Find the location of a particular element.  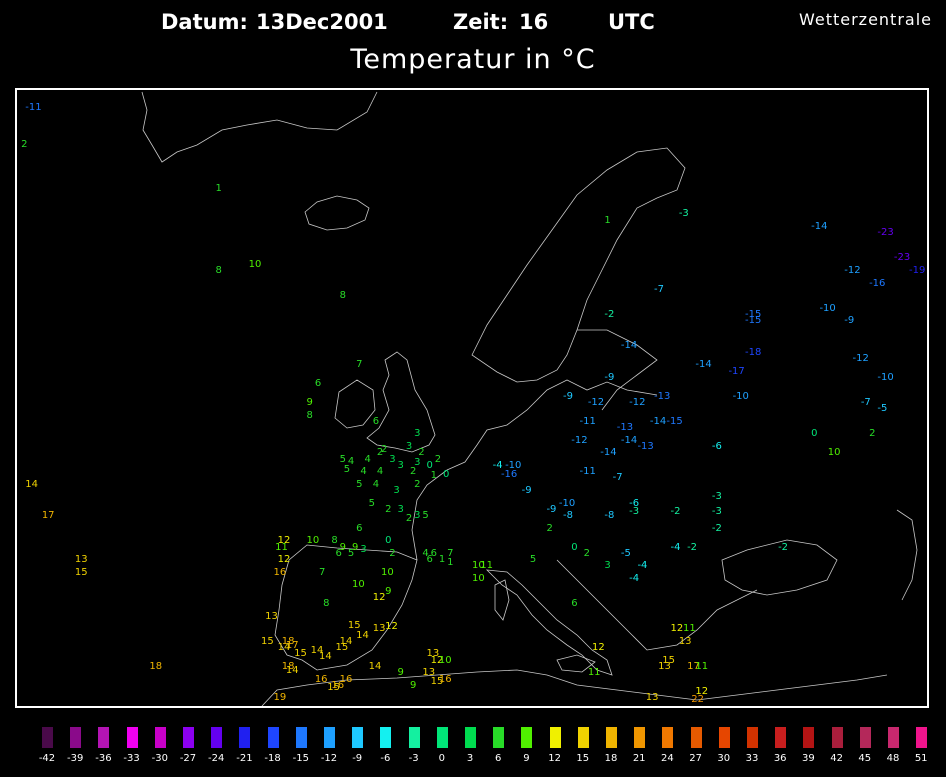

legend-label: -15 is located at coordinates (300, 758).